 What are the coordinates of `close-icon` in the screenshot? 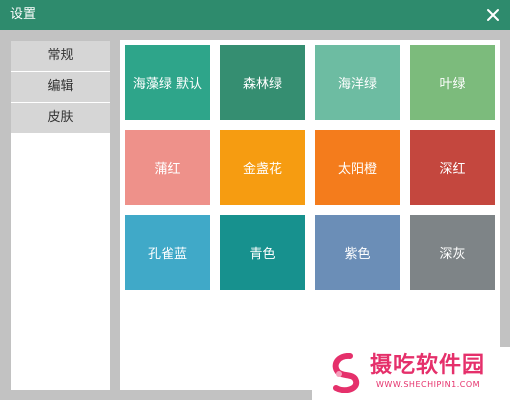 It's located at (493, 15).